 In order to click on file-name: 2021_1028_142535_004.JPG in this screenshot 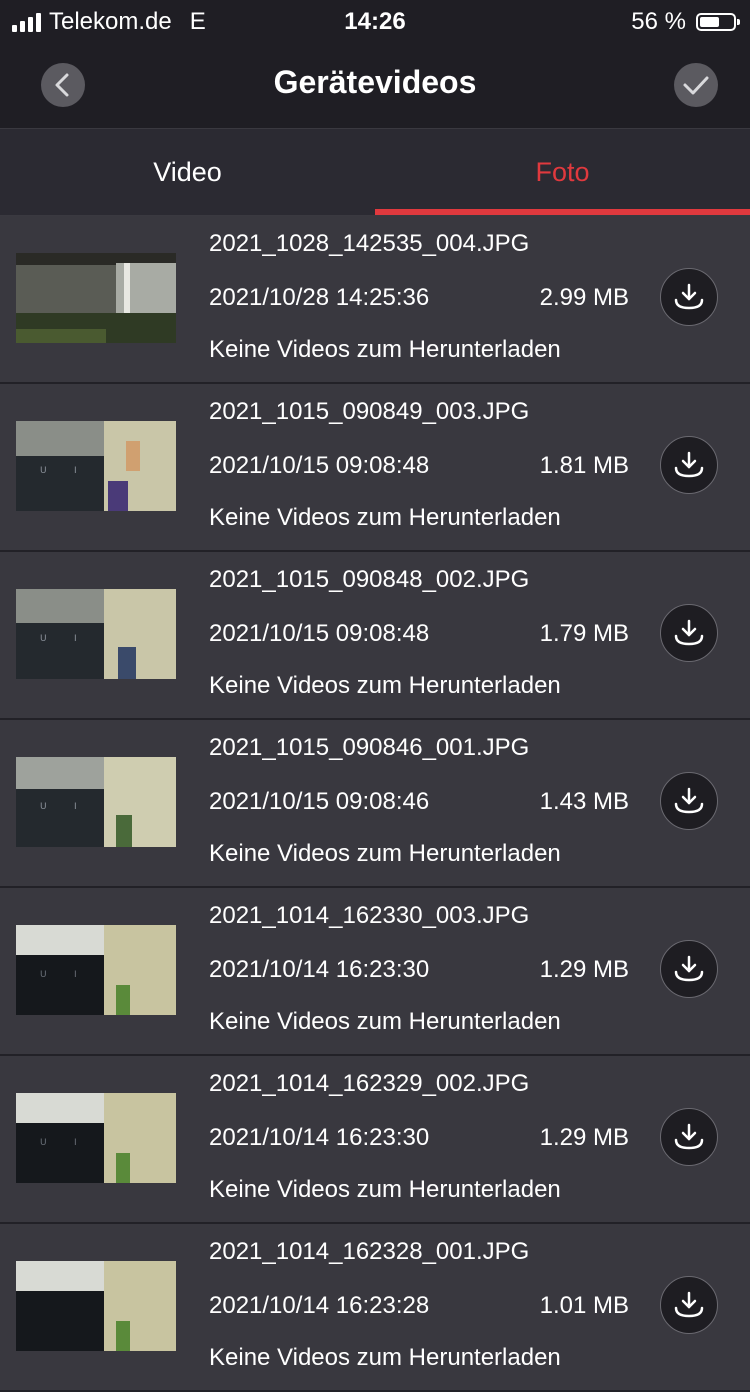, I will do `click(369, 243)`.